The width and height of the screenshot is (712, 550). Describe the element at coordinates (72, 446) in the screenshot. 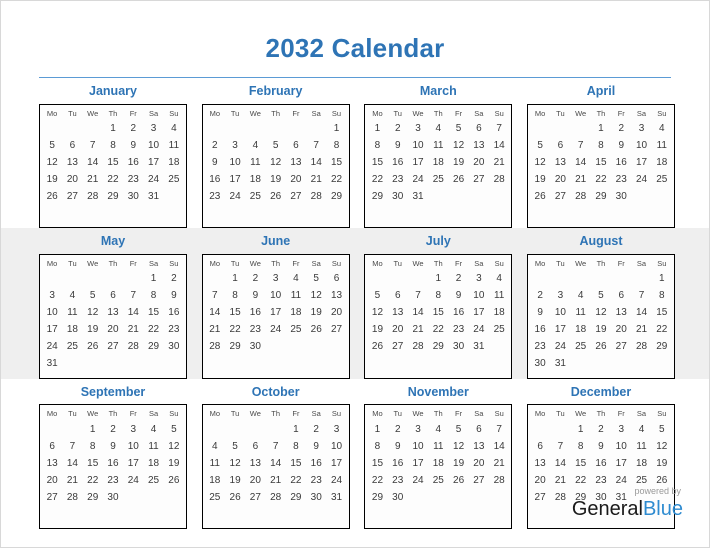

I see `day-cell: 7` at that location.